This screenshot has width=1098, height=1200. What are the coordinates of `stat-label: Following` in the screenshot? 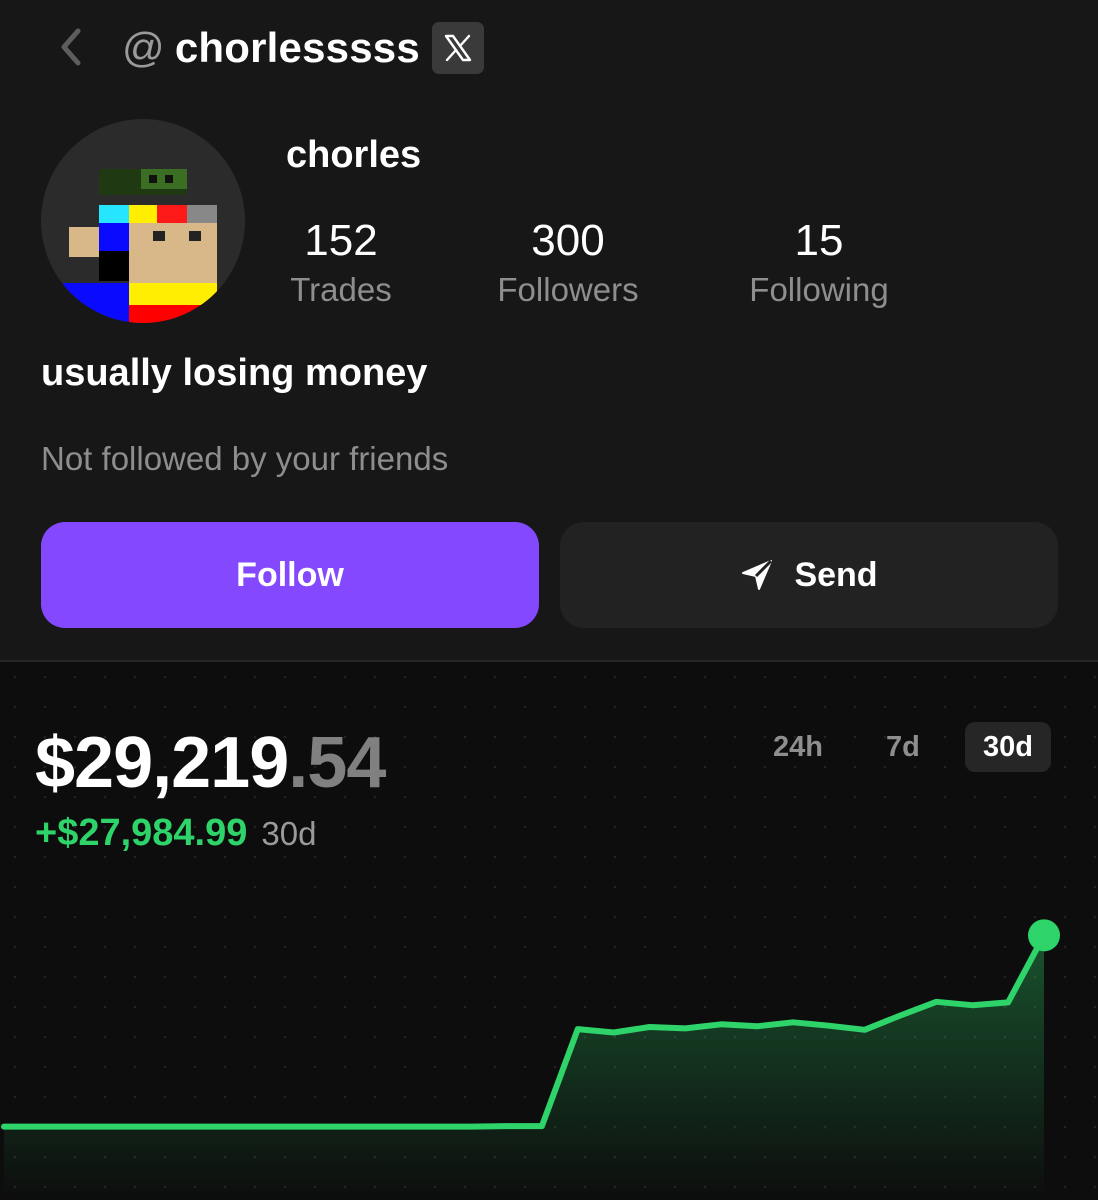 It's located at (819, 289).